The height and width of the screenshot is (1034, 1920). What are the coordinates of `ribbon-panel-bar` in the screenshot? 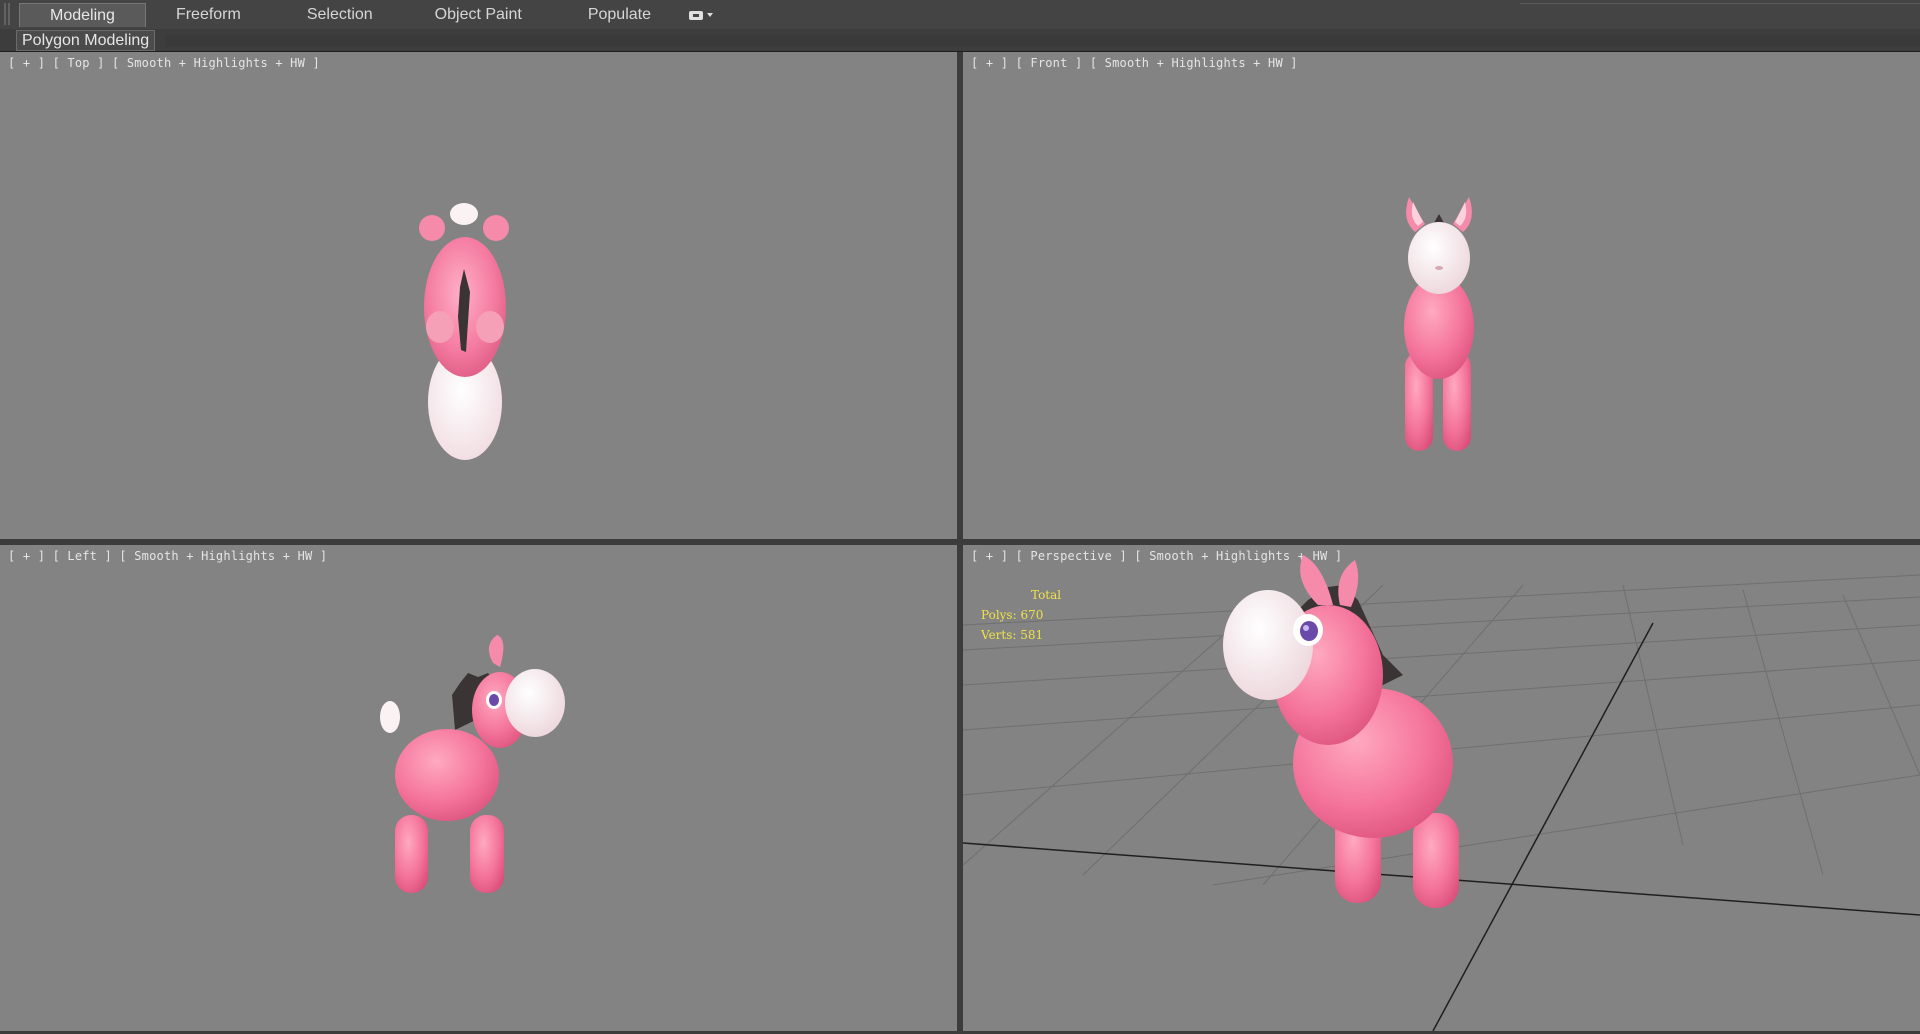 It's located at (1042, 41).